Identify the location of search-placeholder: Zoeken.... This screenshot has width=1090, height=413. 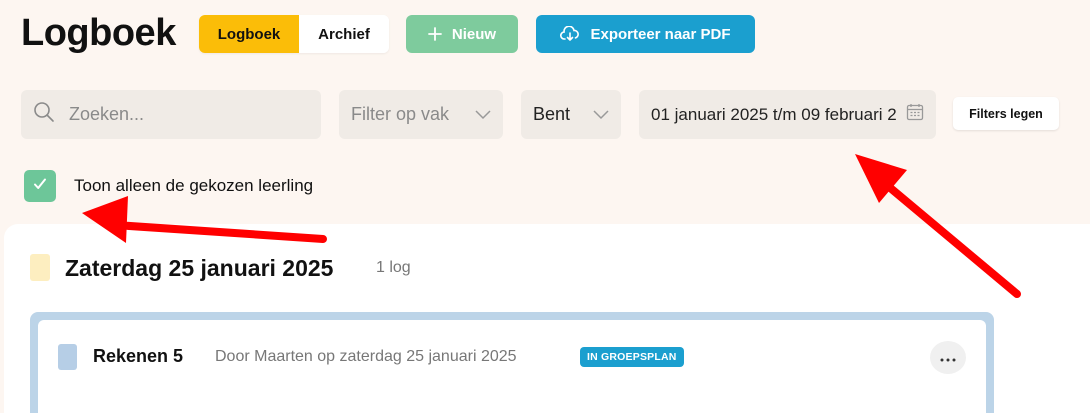
(107, 114).